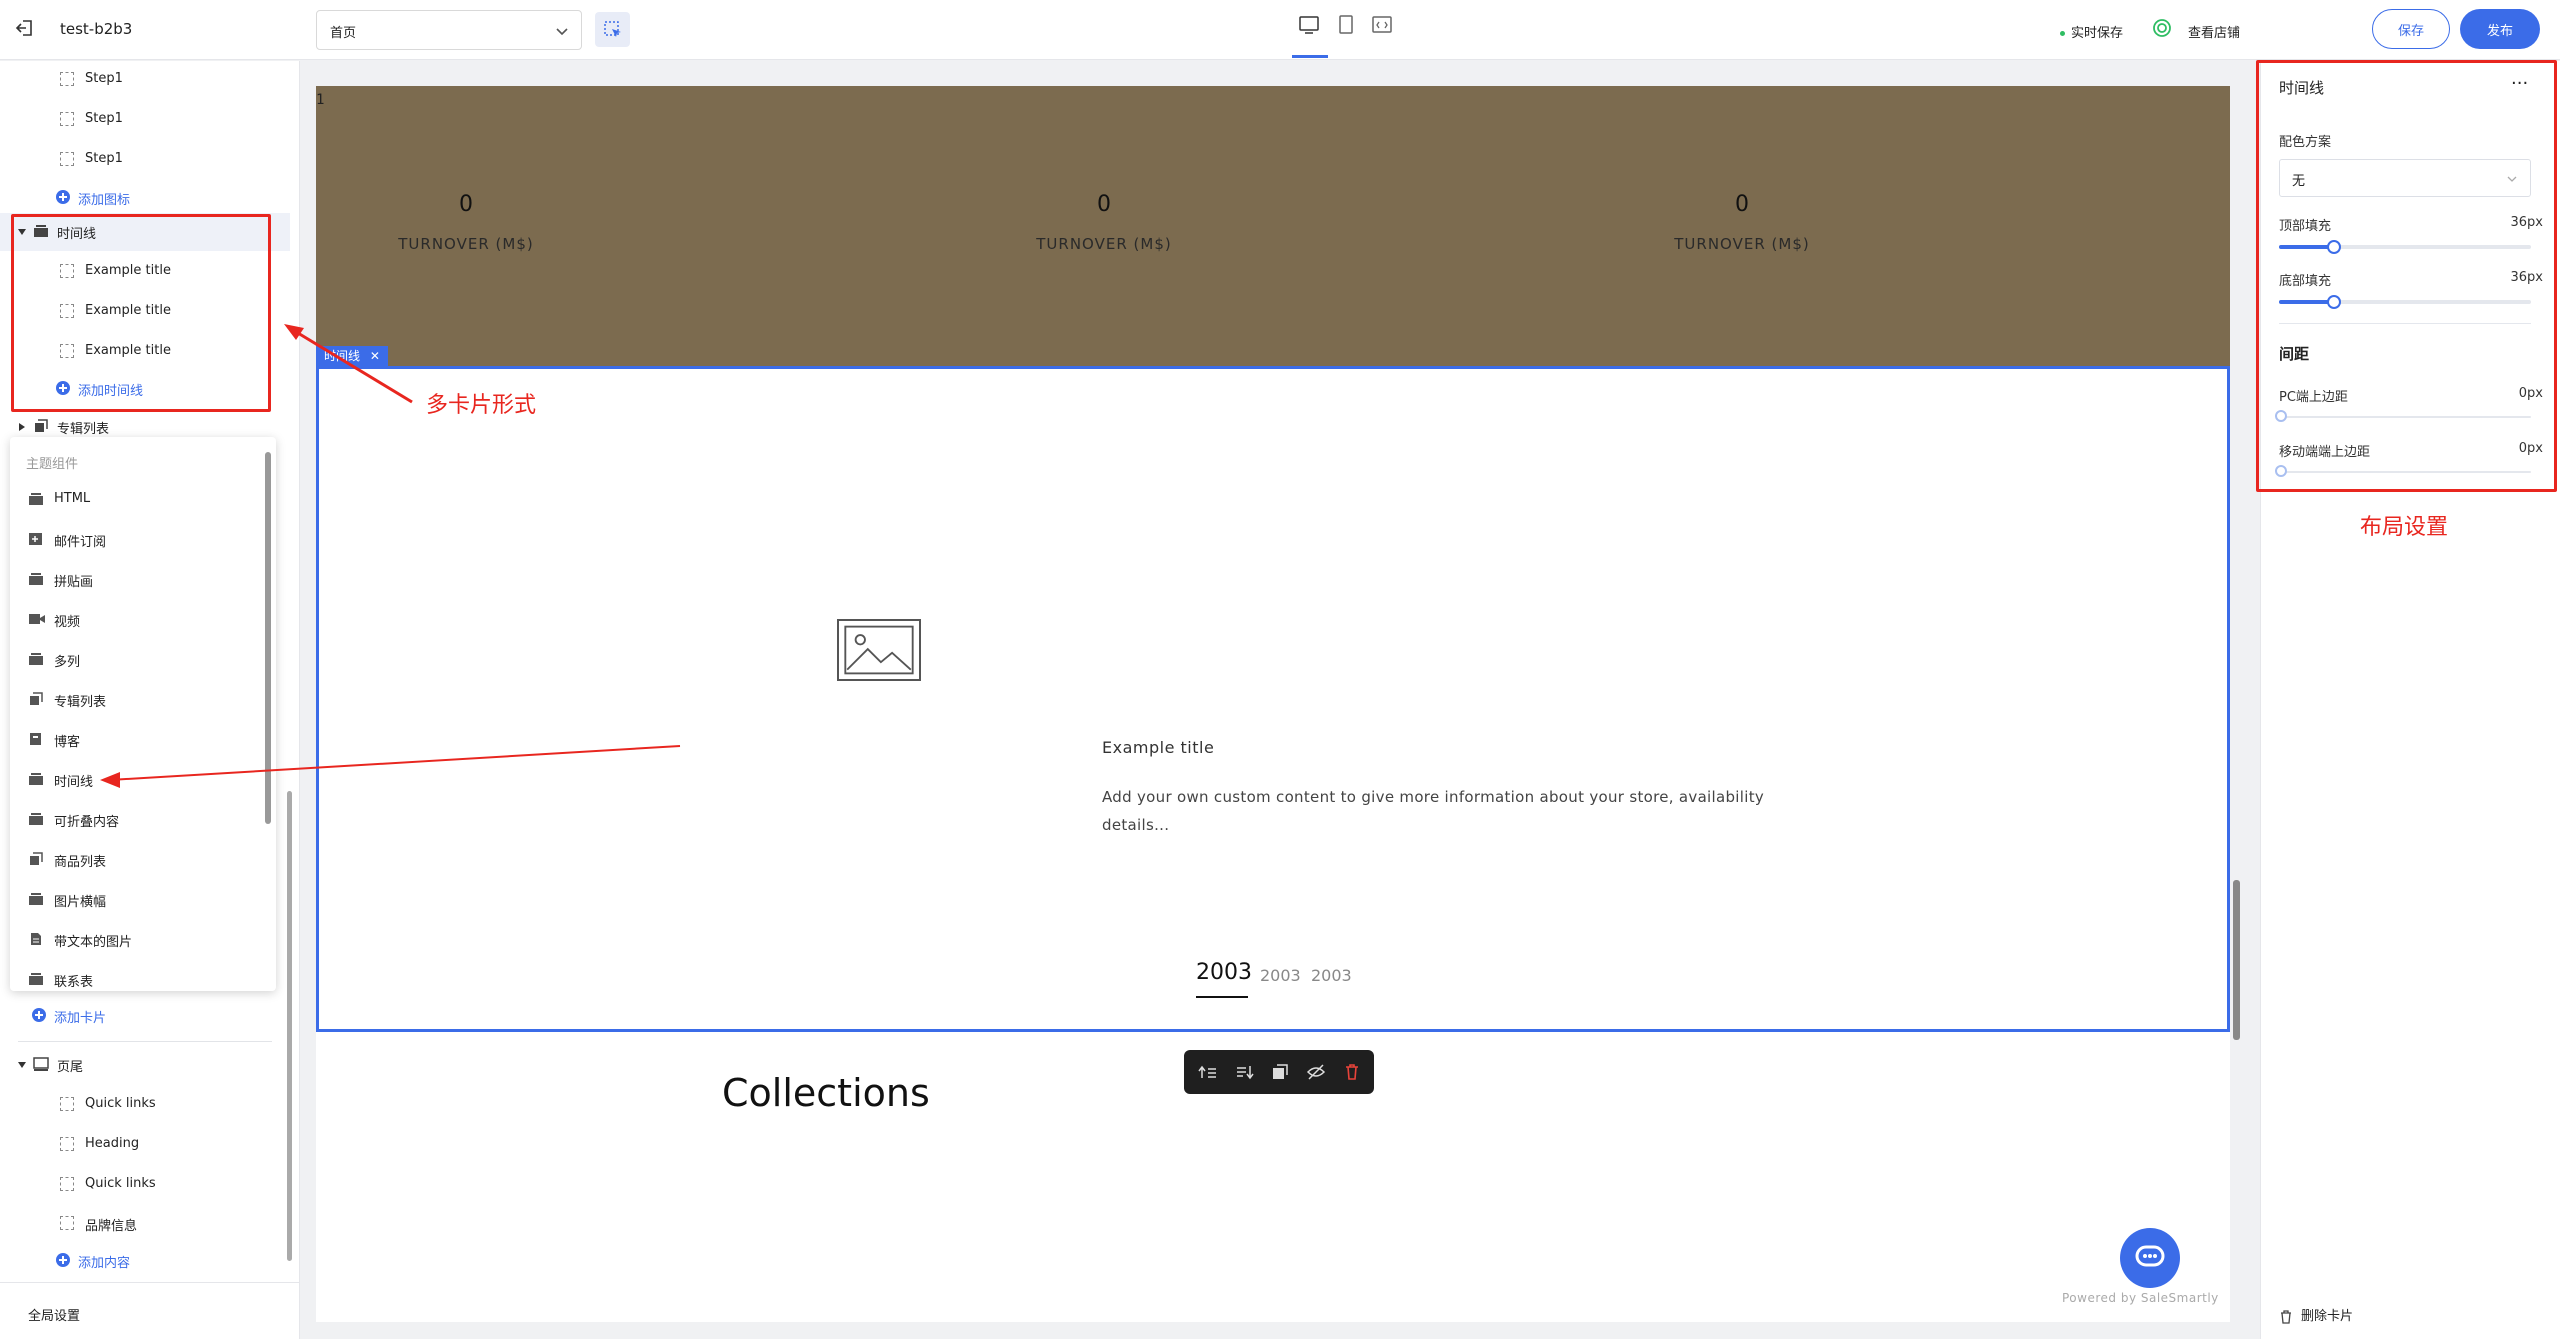  Describe the element at coordinates (74, 982) in the screenshot. I see `component-label: 联系表` at that location.